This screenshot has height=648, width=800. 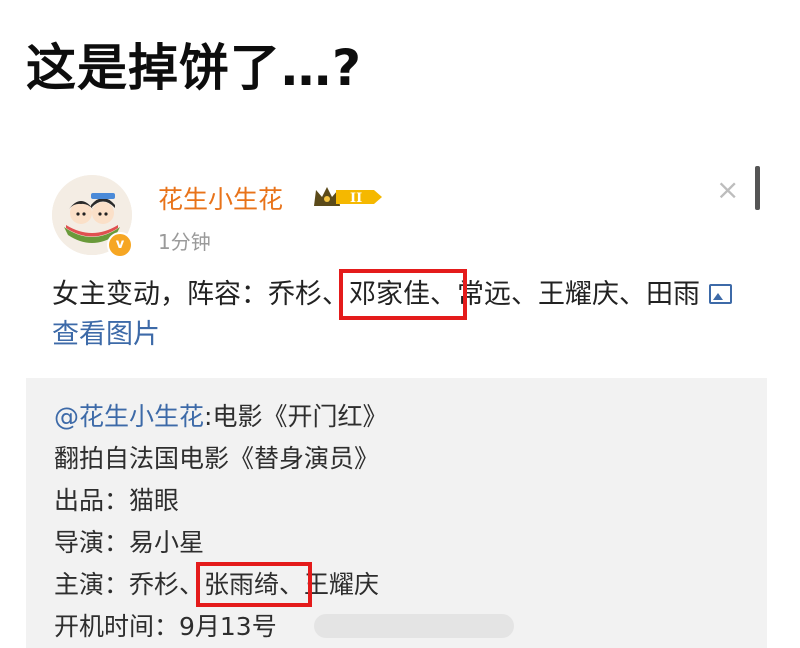 What do you see at coordinates (217, 458) in the screenshot?
I see `repost-line-source: 翻拍自法国电影《替身演员》` at bounding box center [217, 458].